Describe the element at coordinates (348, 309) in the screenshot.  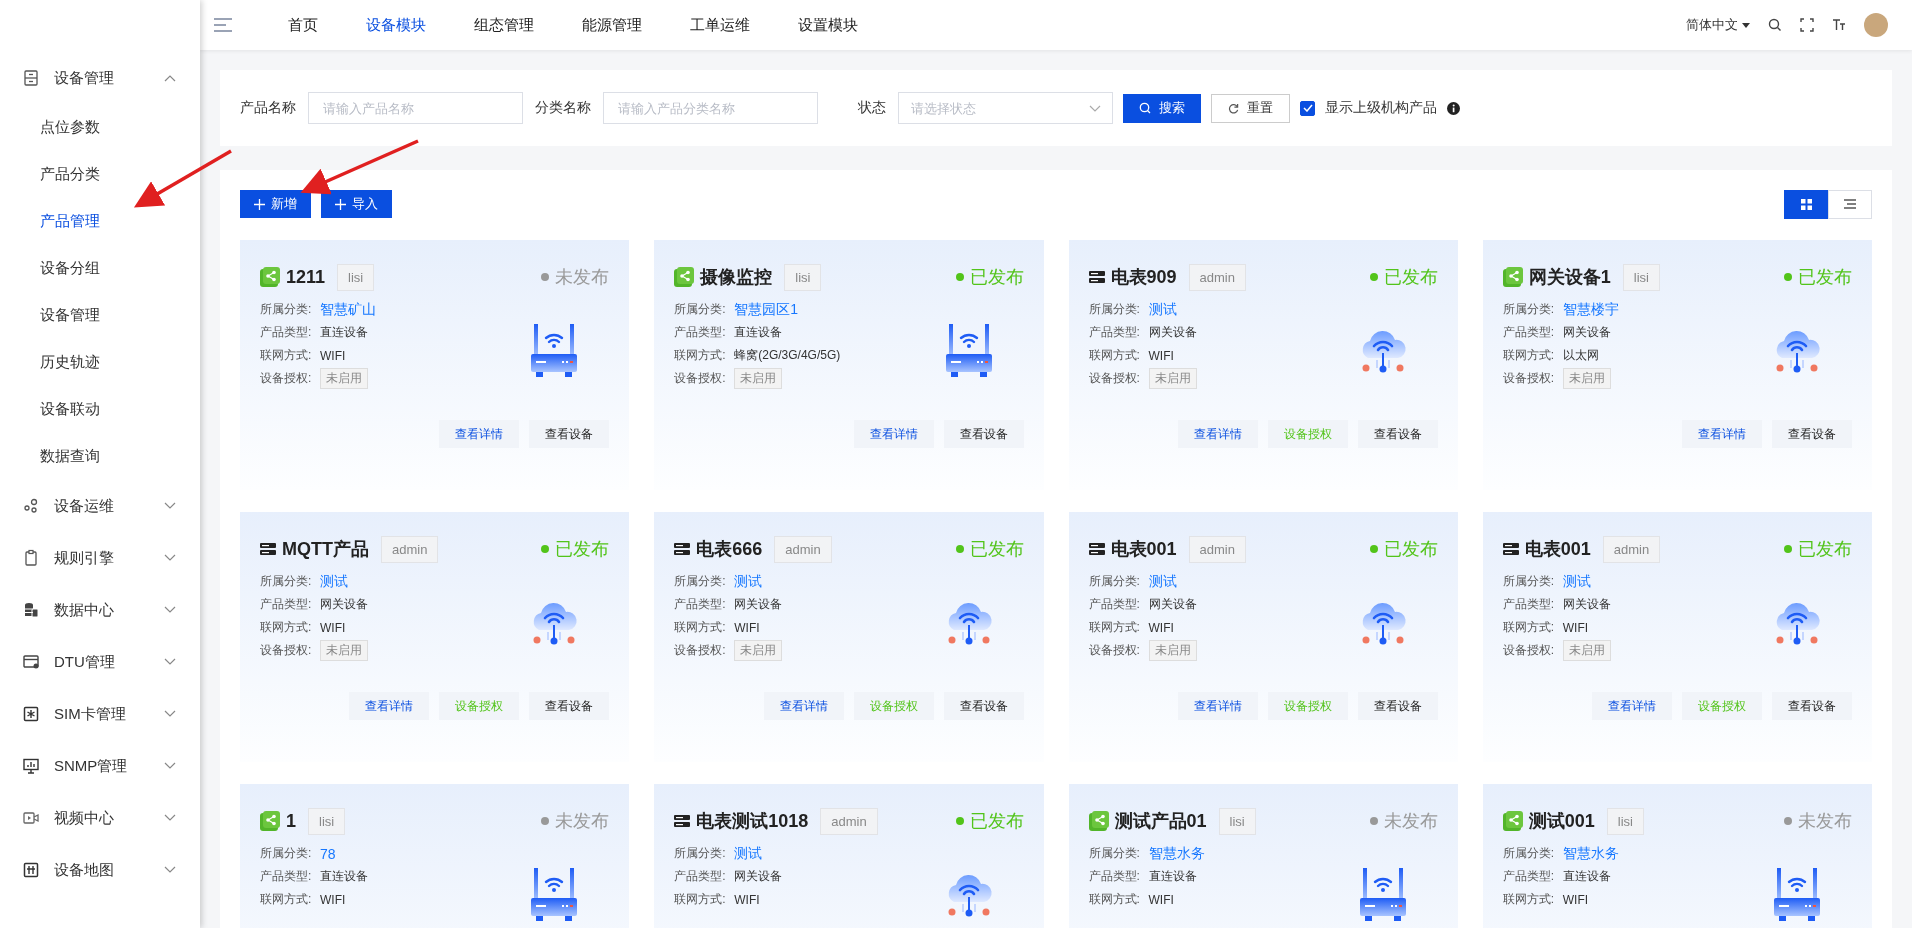
I see `category-link: 智慧矿山` at that location.